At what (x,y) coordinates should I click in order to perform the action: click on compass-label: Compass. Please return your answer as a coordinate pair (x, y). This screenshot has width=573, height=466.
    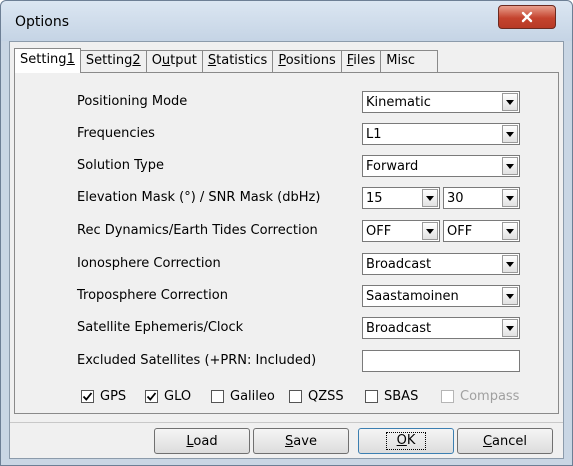
    Looking at the image, I should click on (490, 396).